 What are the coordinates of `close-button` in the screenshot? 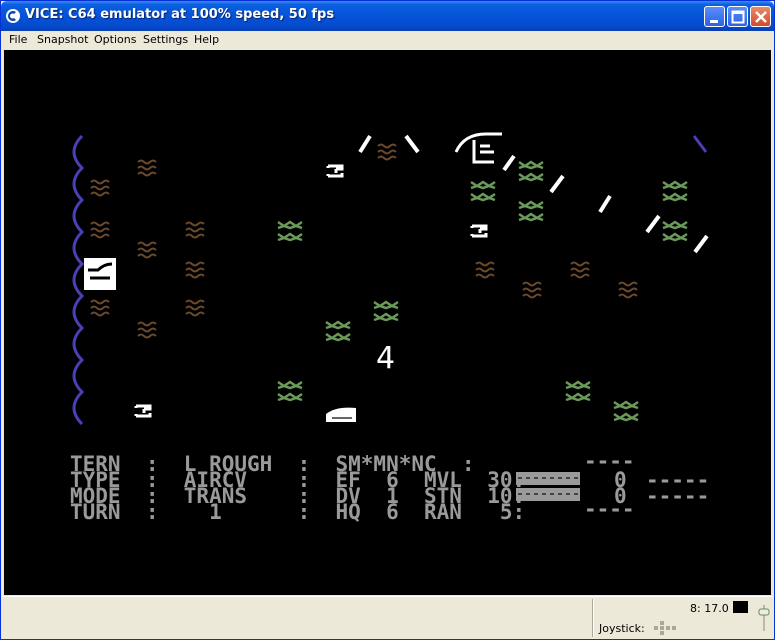 It's located at (760, 16).